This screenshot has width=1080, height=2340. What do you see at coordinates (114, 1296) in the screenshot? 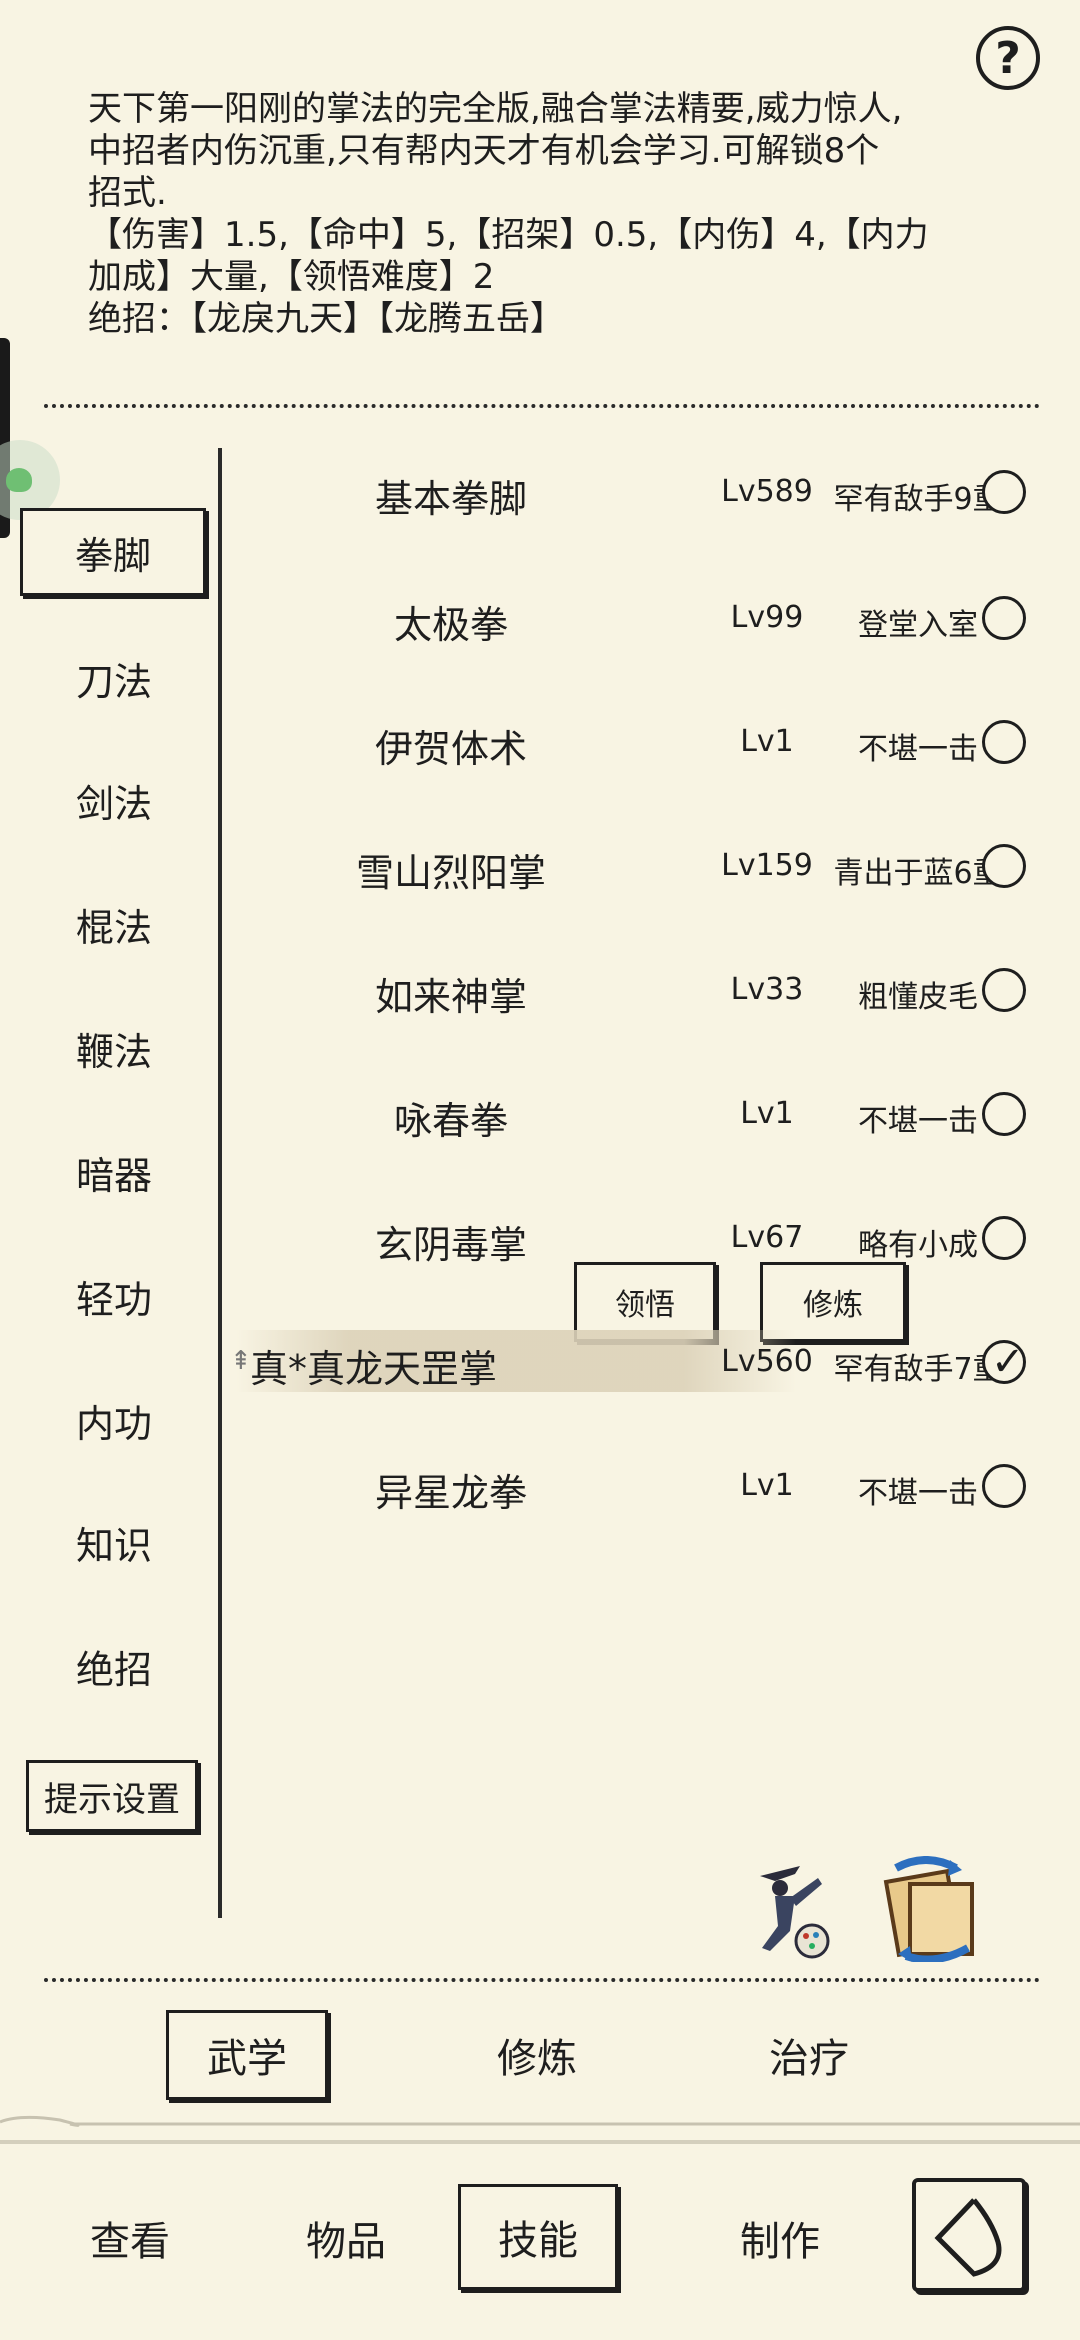
I see `category-tab-qinggong: 轻功` at bounding box center [114, 1296].